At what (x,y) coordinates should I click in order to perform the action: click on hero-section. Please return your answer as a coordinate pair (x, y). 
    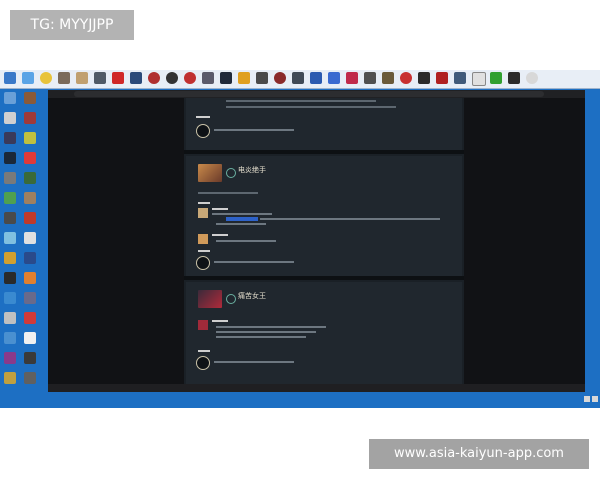
    Looking at the image, I should click on (324, 124).